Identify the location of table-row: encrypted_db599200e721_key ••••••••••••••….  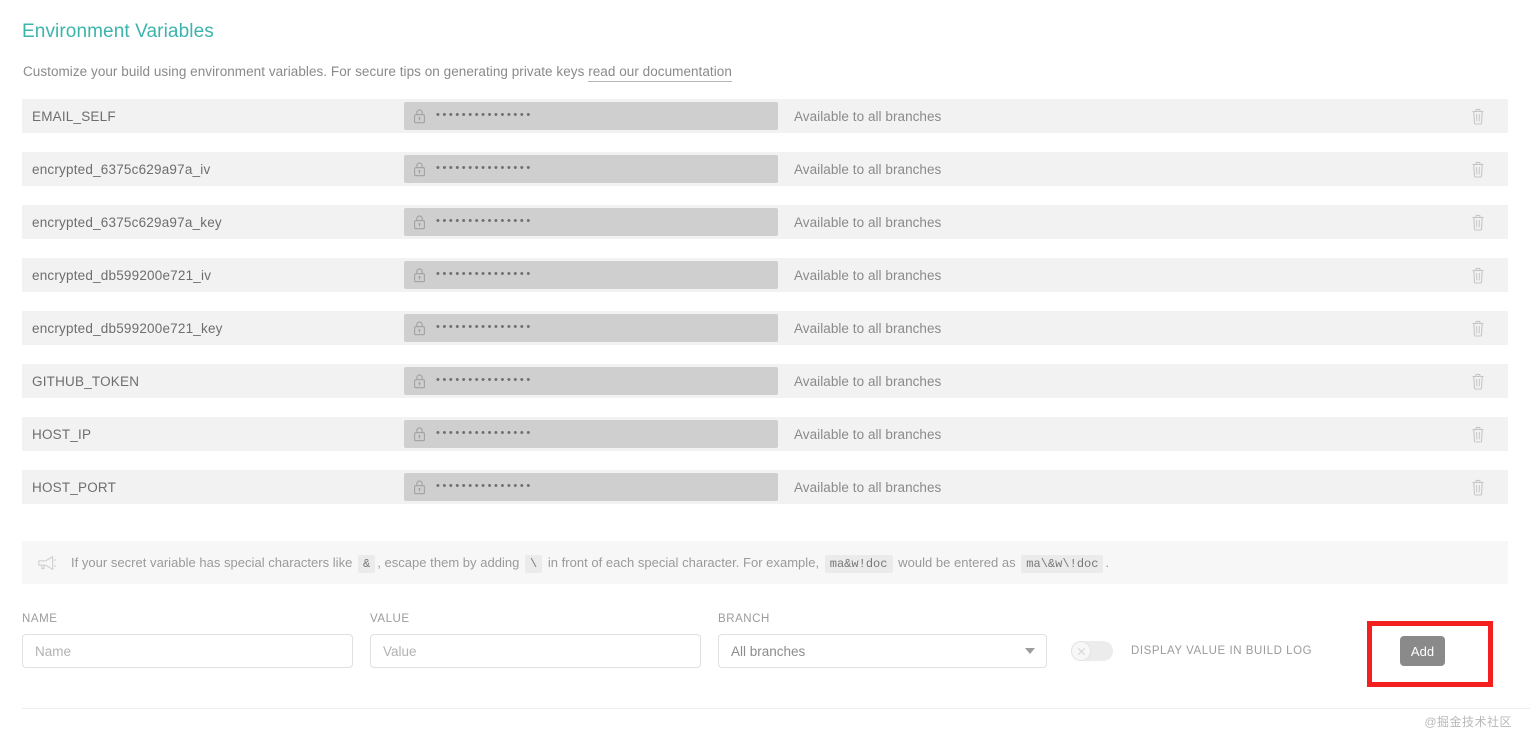
(765, 328).